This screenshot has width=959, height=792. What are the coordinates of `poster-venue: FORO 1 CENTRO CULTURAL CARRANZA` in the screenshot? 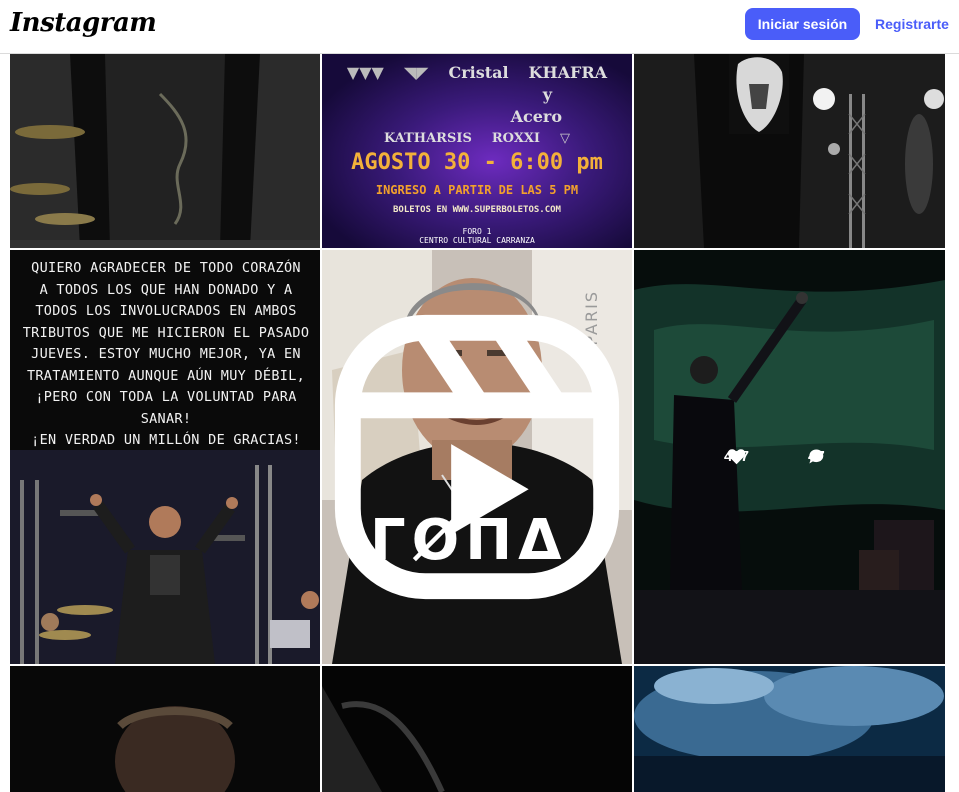 It's located at (477, 236).